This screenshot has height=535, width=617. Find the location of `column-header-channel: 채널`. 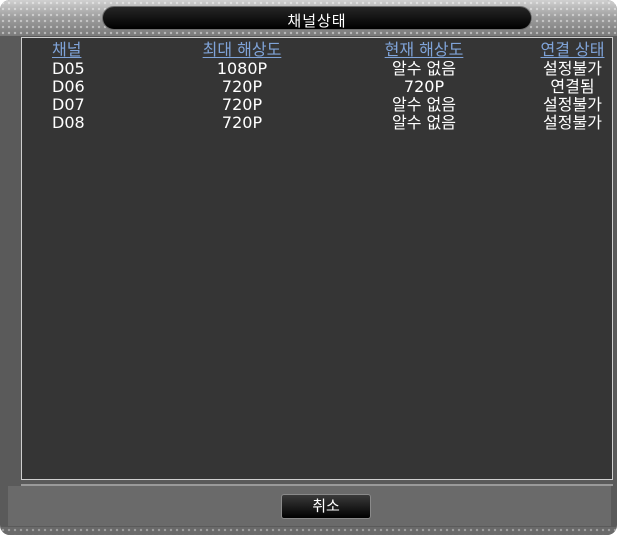

column-header-channel: 채널 is located at coordinates (67, 49).